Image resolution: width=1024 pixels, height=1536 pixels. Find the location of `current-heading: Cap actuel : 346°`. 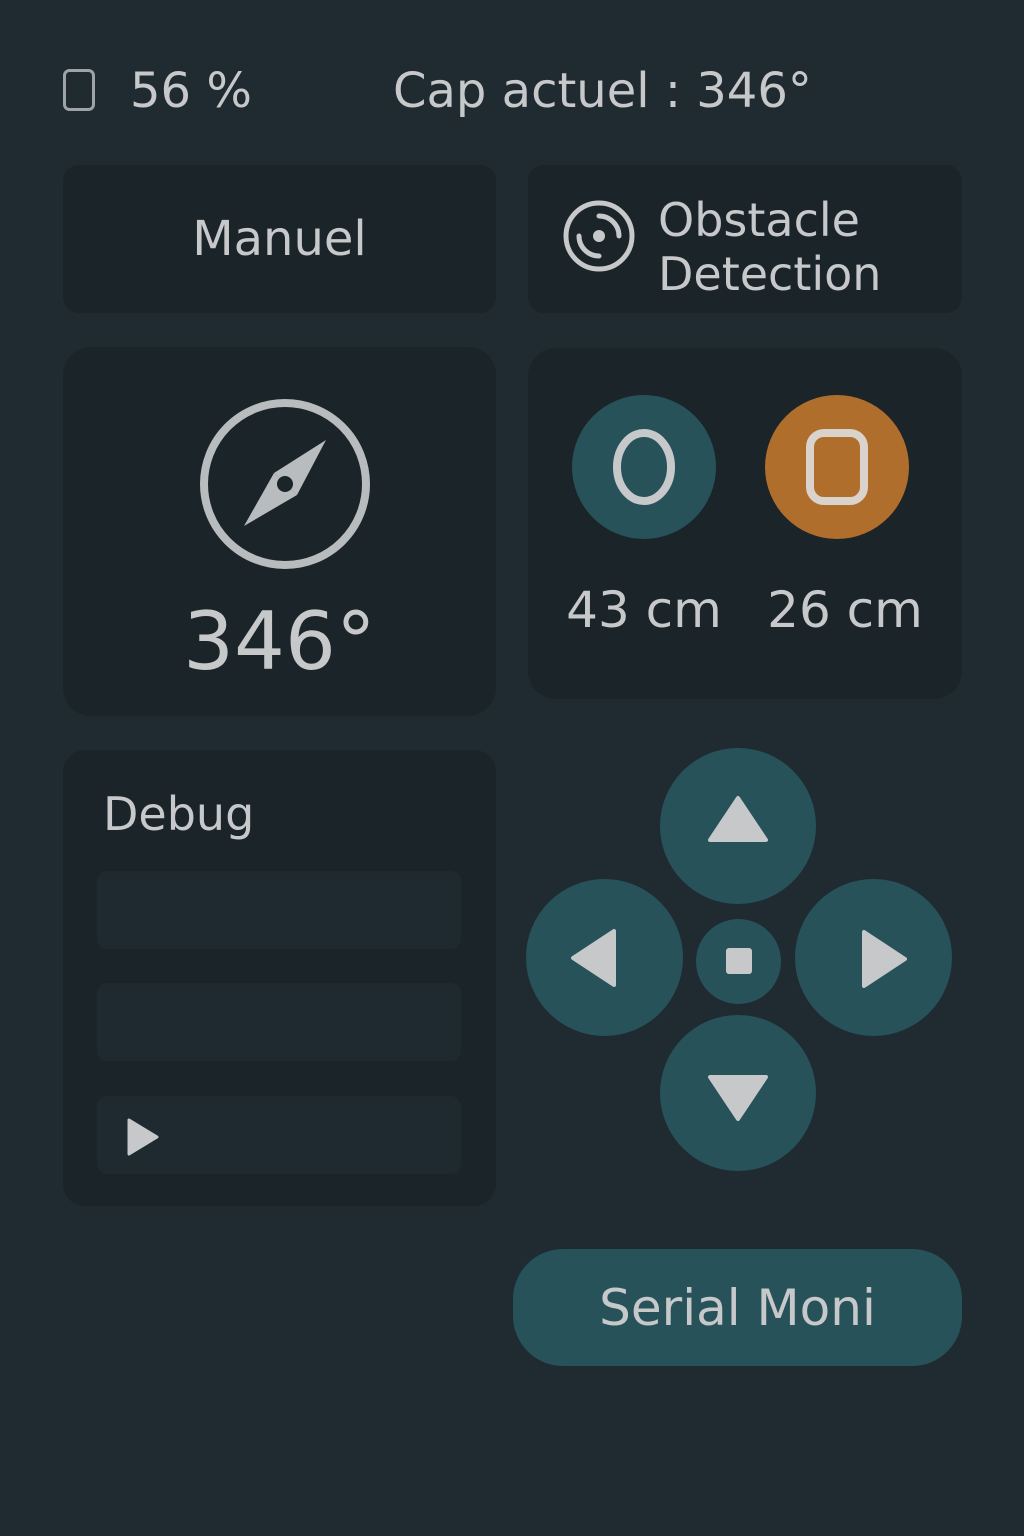

current-heading: Cap actuel : 346° is located at coordinates (602, 91).